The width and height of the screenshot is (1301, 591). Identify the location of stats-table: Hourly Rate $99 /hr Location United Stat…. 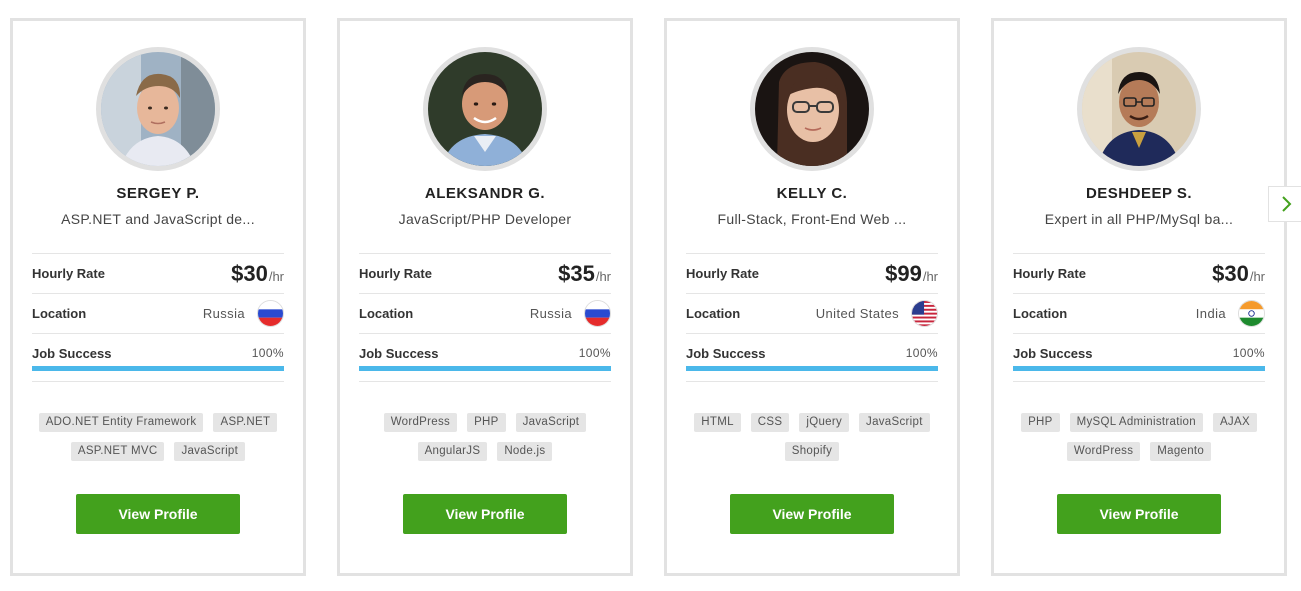
(812, 317).